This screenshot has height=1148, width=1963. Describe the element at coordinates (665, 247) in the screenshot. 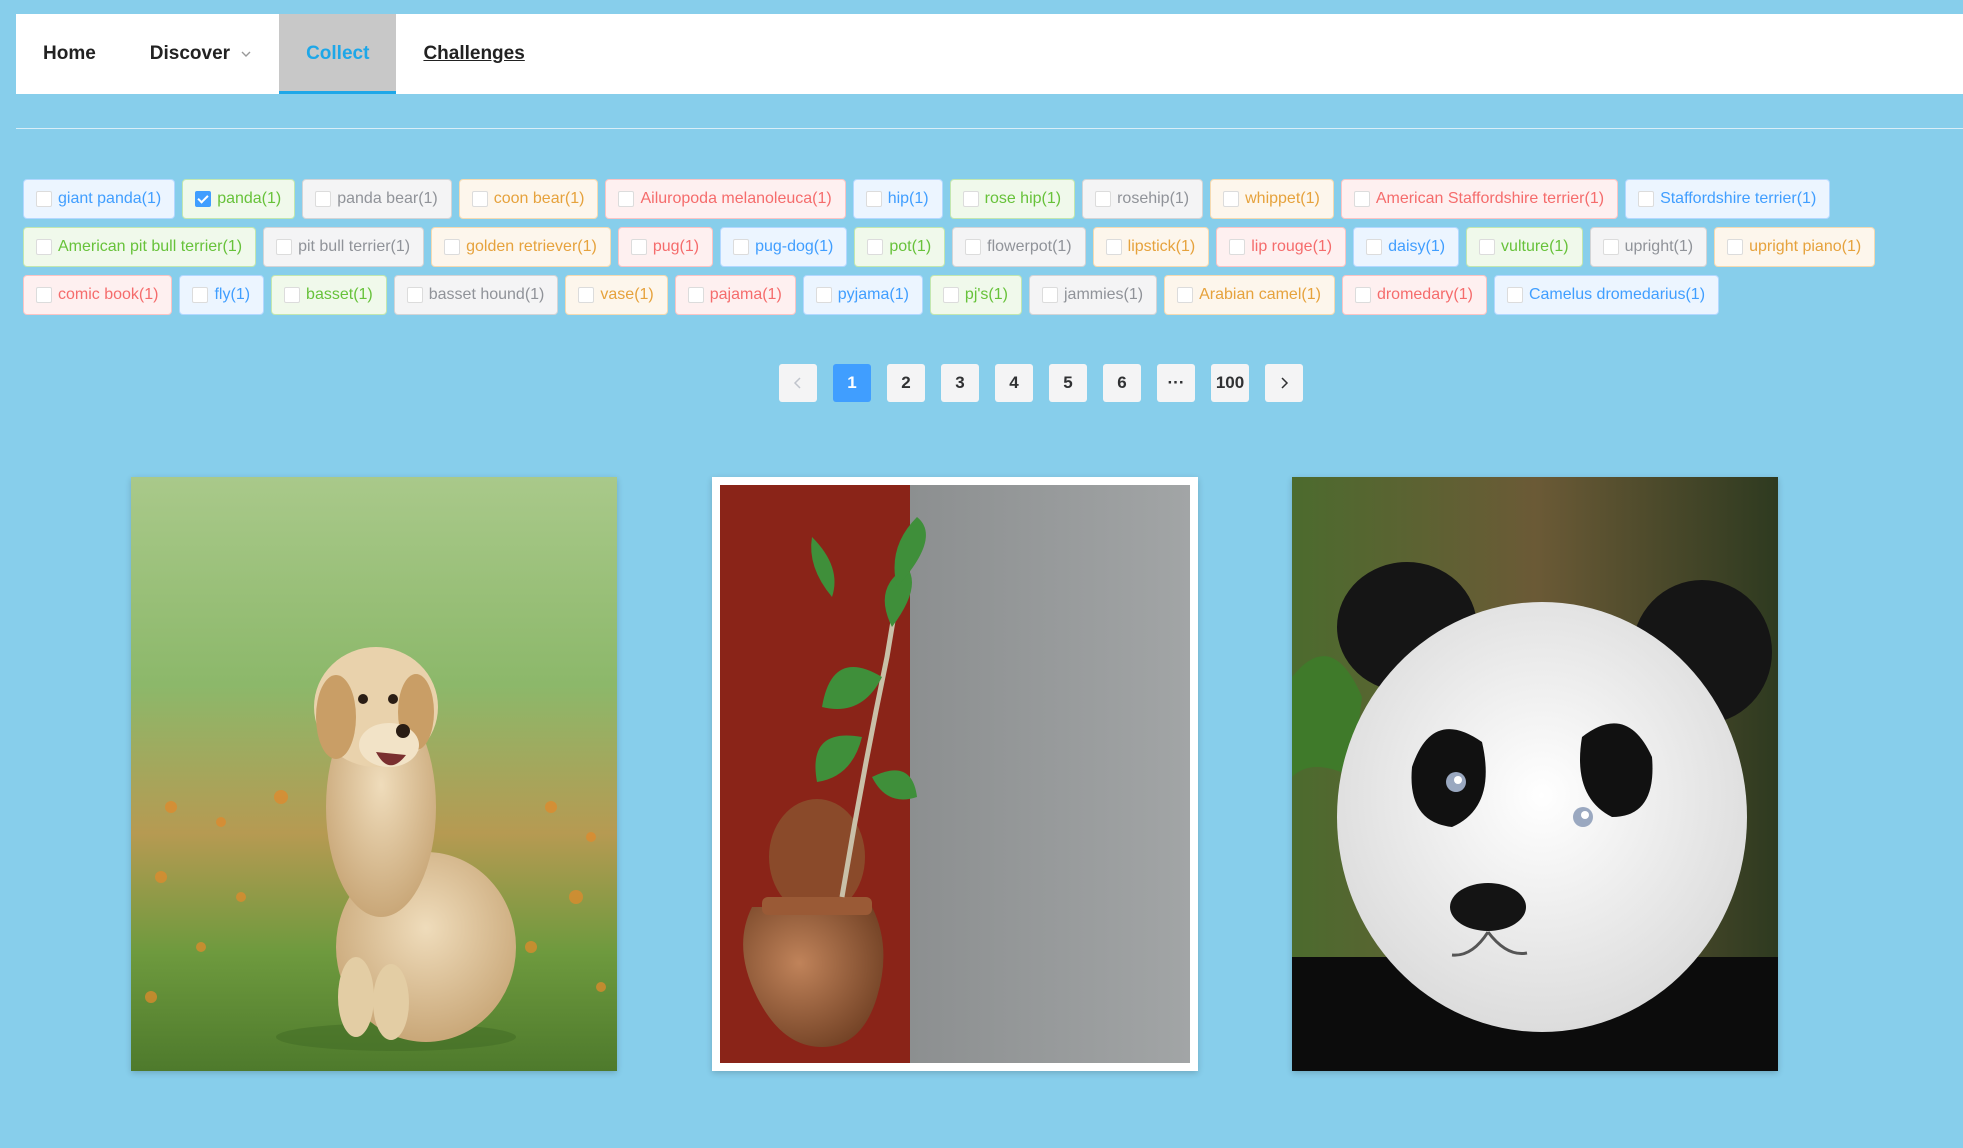

I see `tag-filter: pug(1)` at that location.